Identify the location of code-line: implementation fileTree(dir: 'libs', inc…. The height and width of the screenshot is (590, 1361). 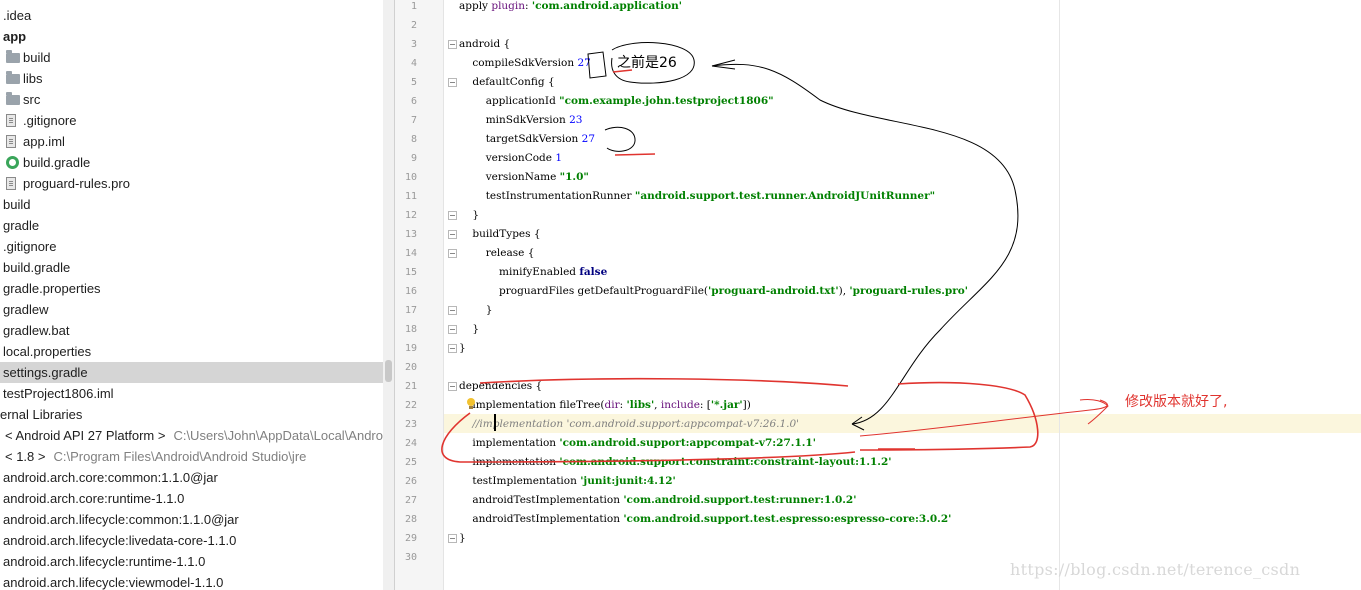
(604, 405).